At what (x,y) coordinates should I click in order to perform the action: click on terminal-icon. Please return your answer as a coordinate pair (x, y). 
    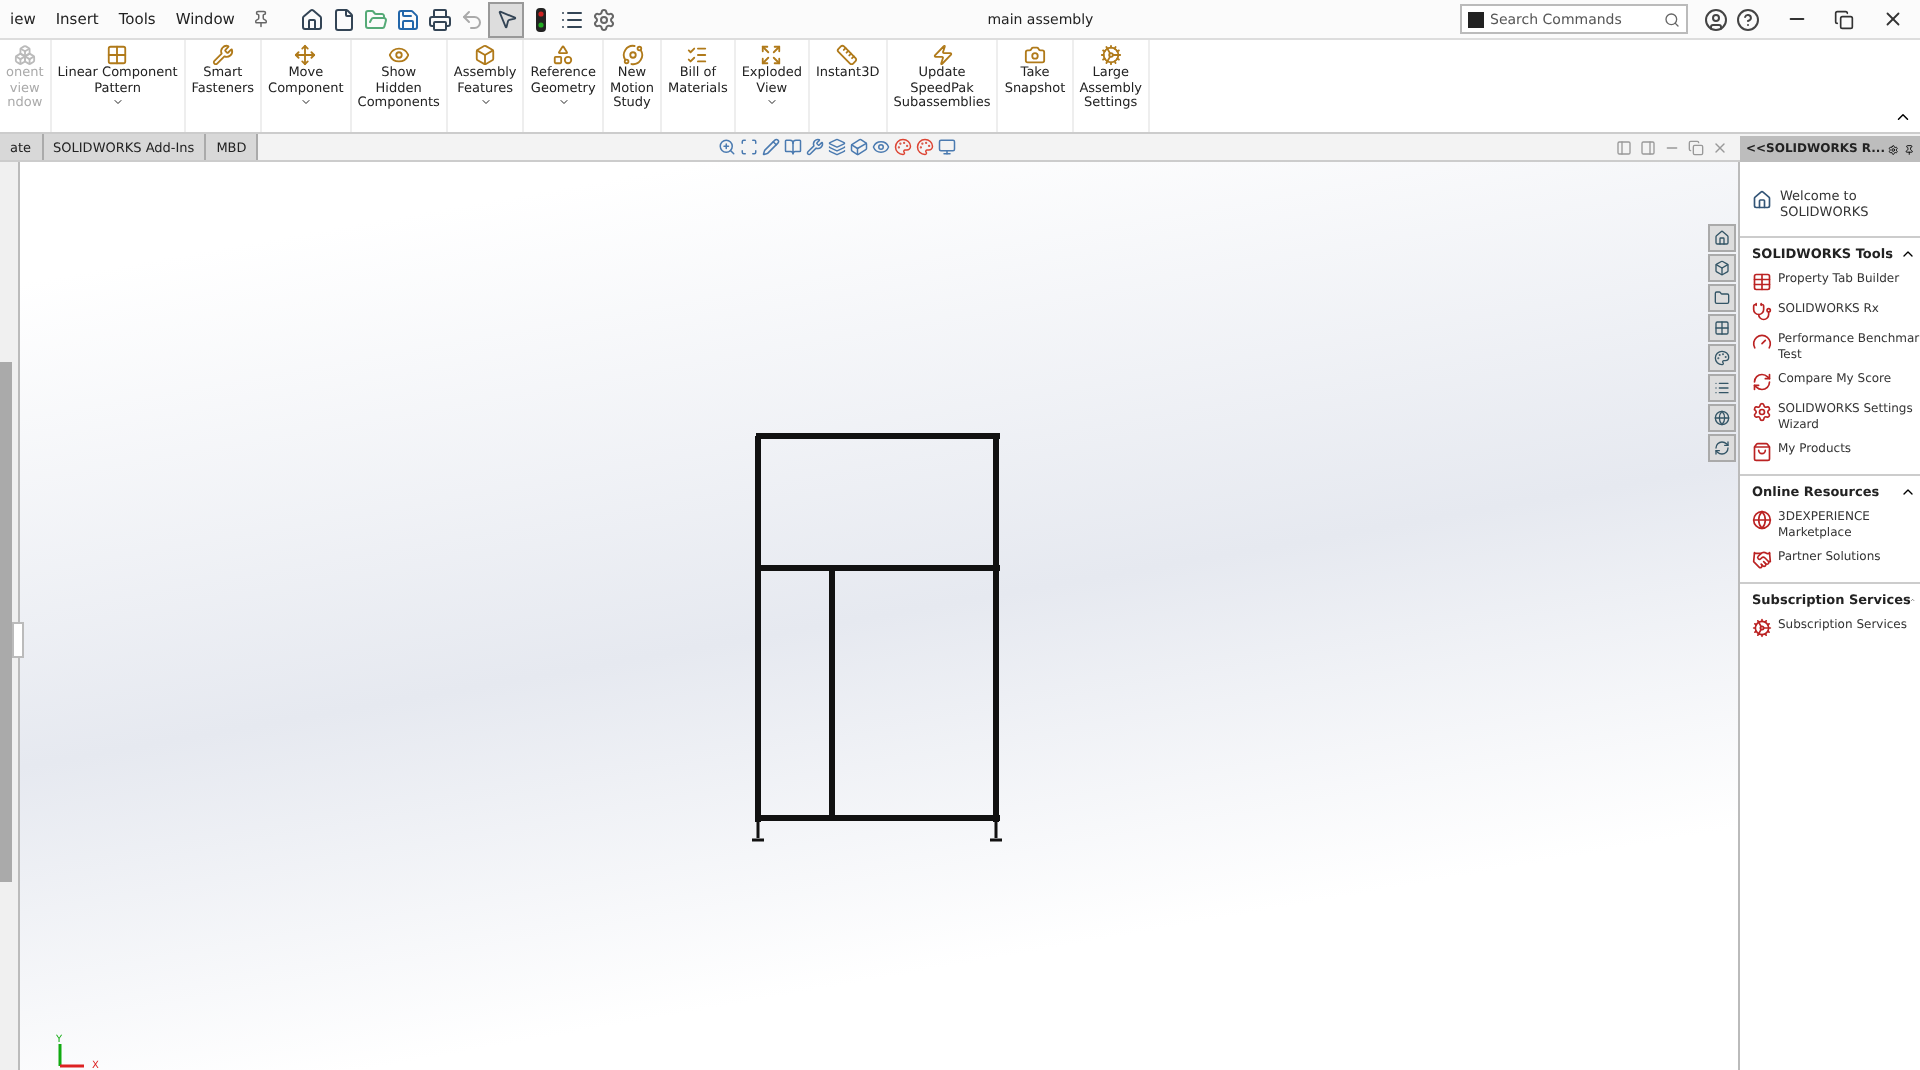
    Looking at the image, I should click on (1476, 19).